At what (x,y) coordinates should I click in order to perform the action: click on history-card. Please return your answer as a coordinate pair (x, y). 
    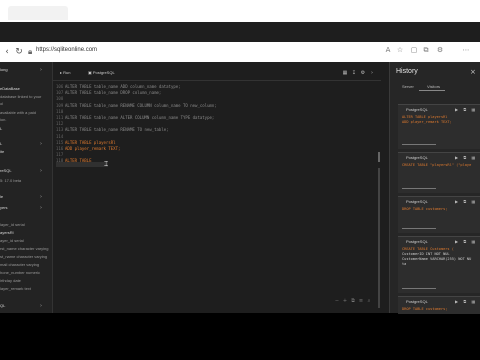
    Looking at the image, I should click on (439, 264).